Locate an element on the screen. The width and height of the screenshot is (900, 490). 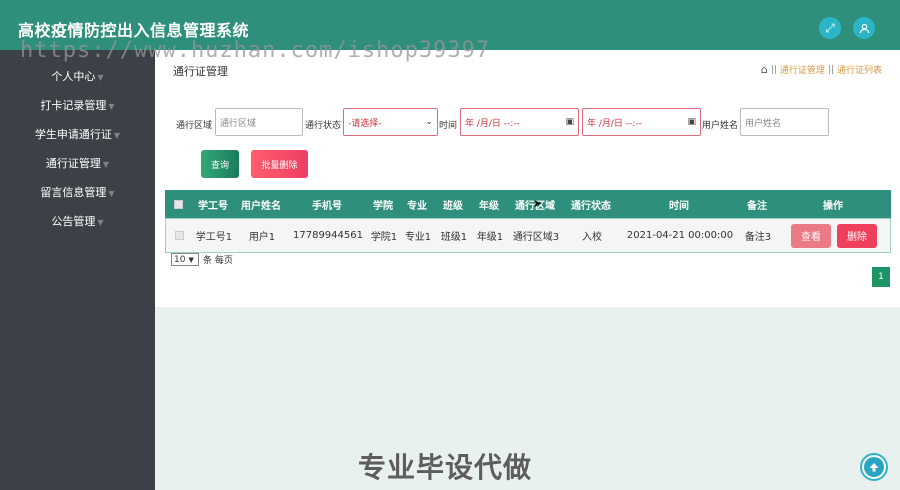
expand-icon: ⤢ is located at coordinates (830, 28).